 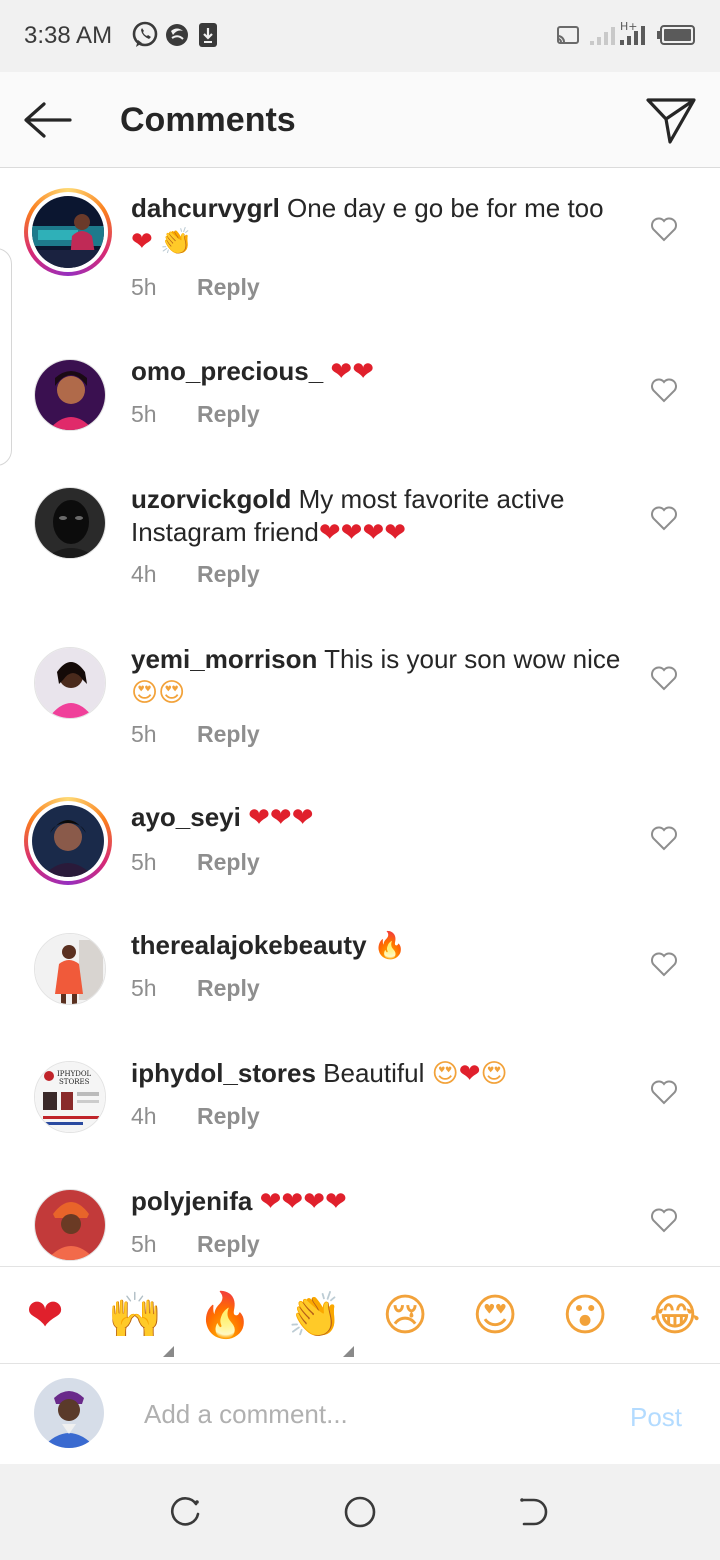 What do you see at coordinates (186, 817) in the screenshot?
I see `comment-username: ayo_seyi` at bounding box center [186, 817].